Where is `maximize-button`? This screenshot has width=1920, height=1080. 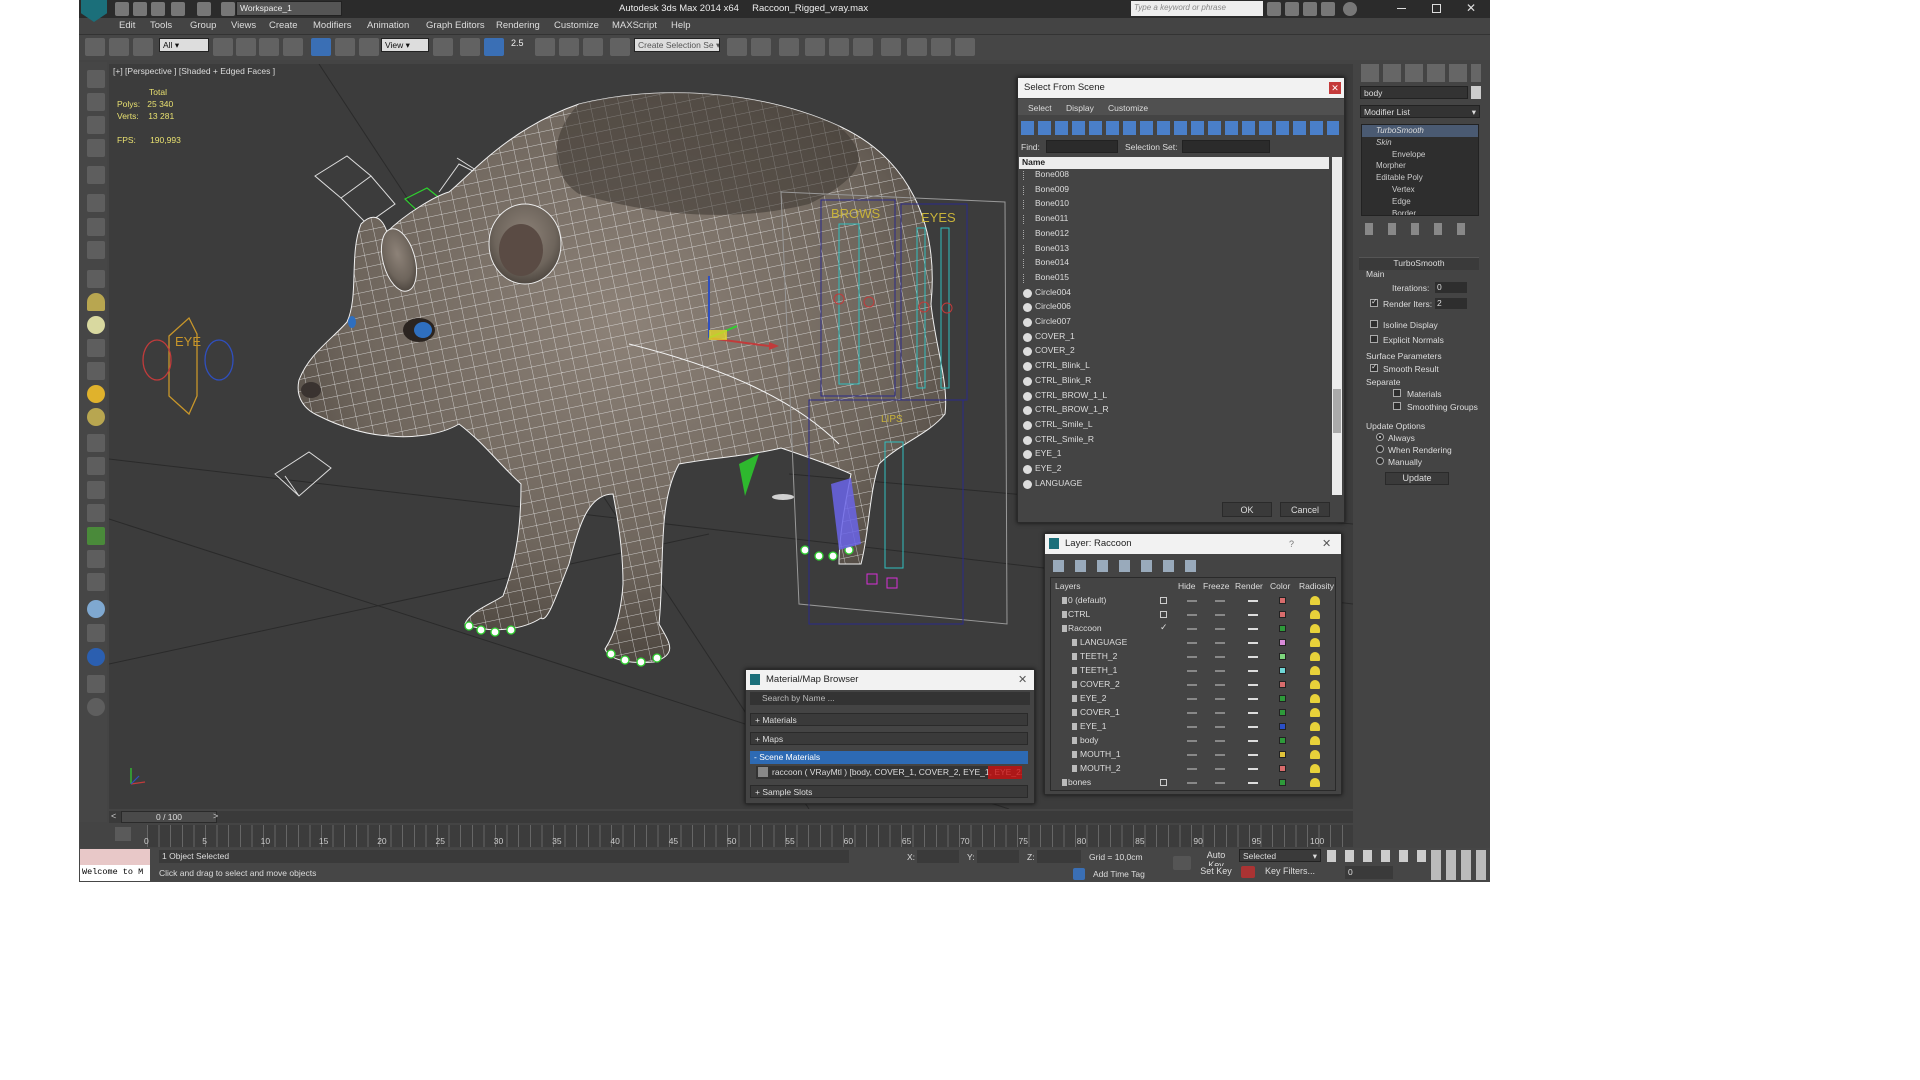 maximize-button is located at coordinates (1436, 8).